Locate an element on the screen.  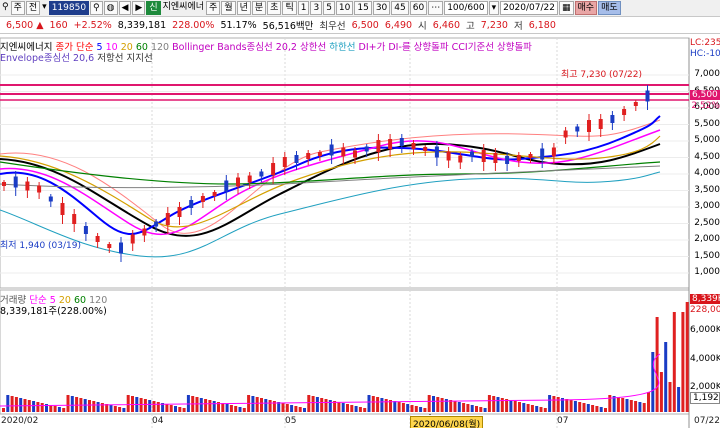
volume-tick-6000k: 6,000K is located at coordinates (705, 330).